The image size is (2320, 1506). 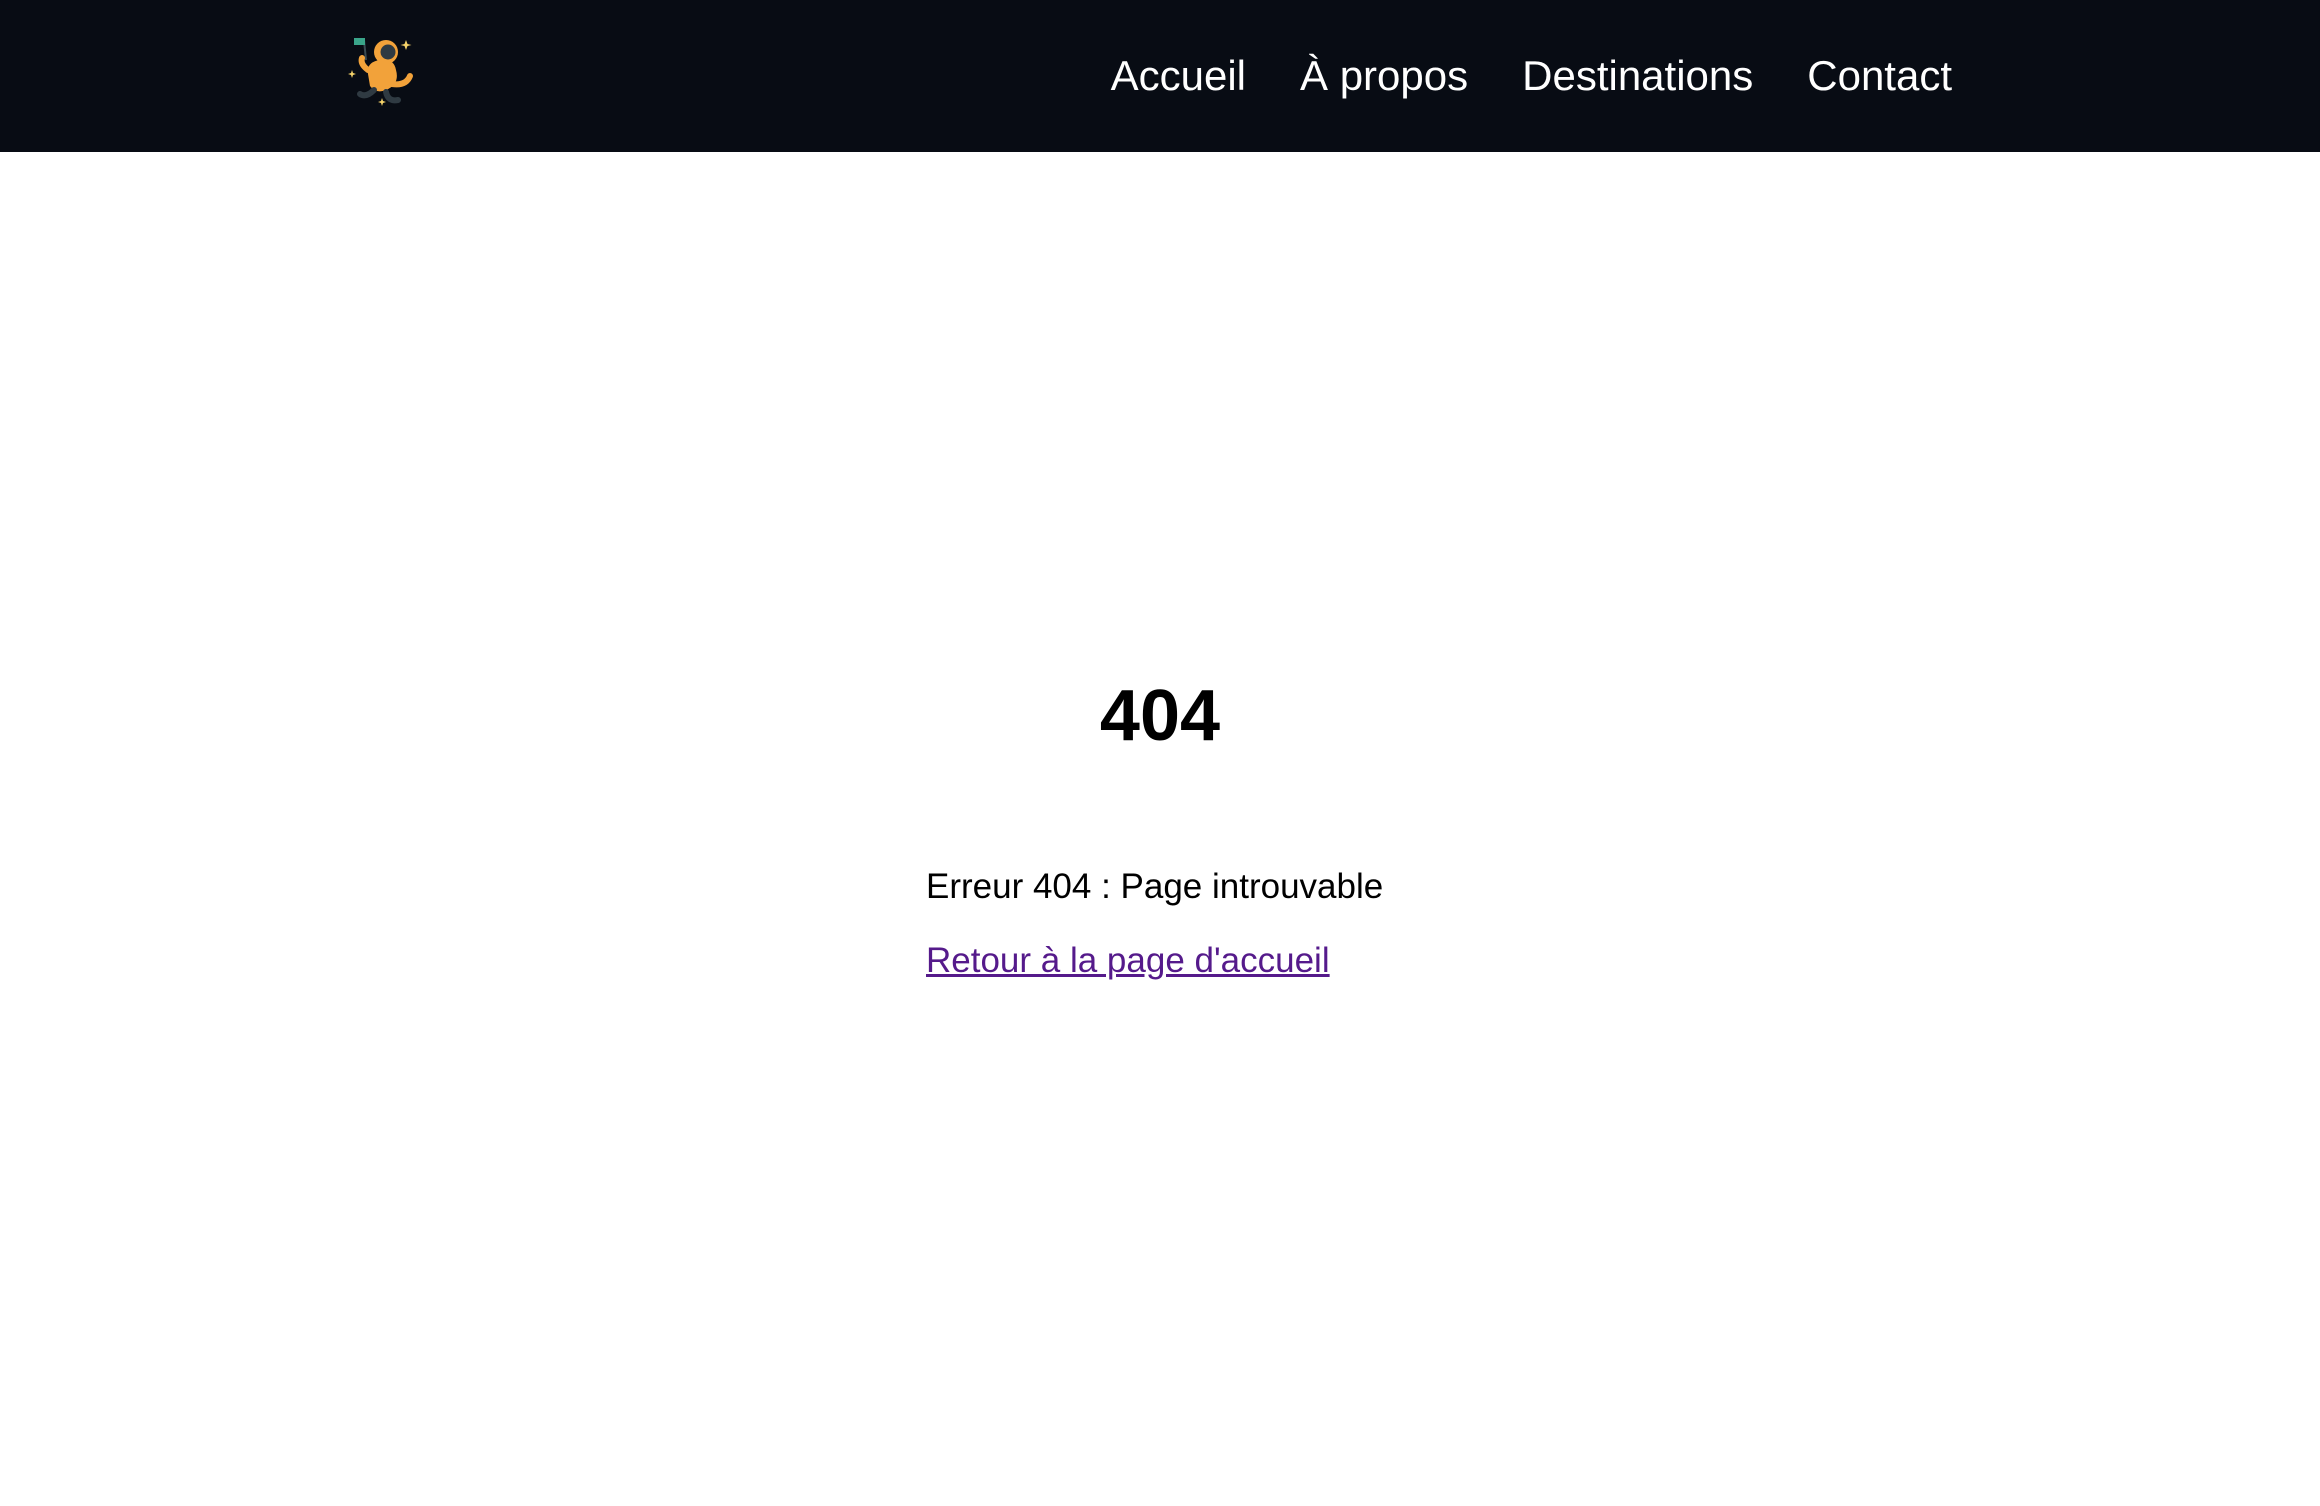 I want to click on error-message: Erreur 404 : Page introuvable, so click(x=1155, y=886).